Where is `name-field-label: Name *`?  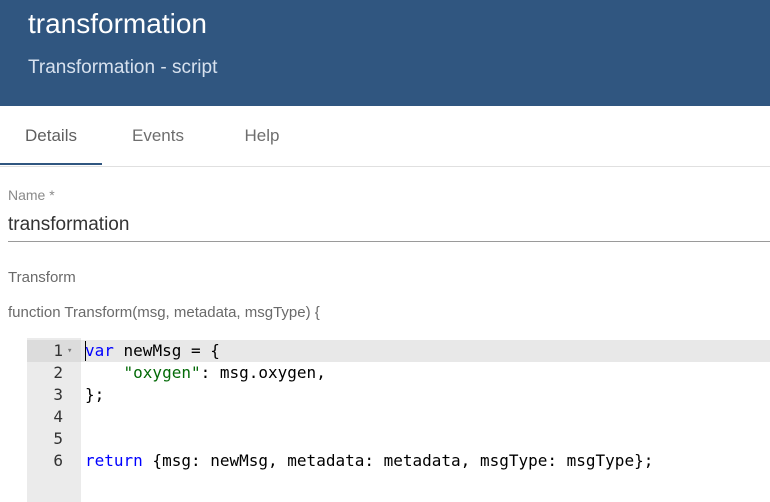
name-field-label: Name * is located at coordinates (31, 195).